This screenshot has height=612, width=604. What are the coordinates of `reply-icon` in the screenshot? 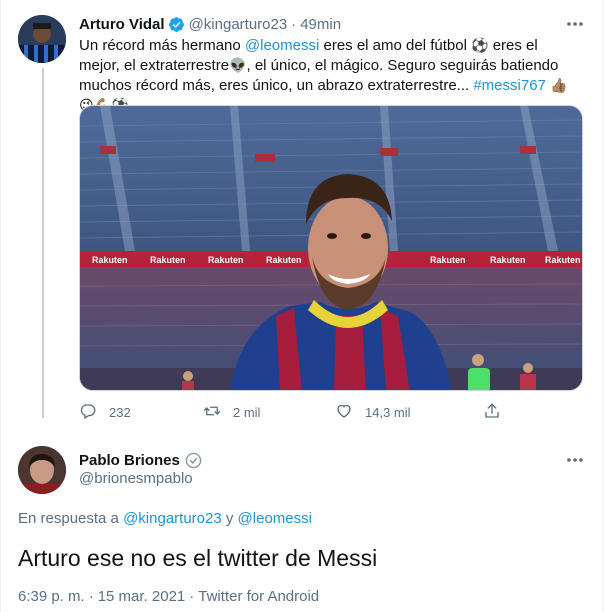 It's located at (94, 412).